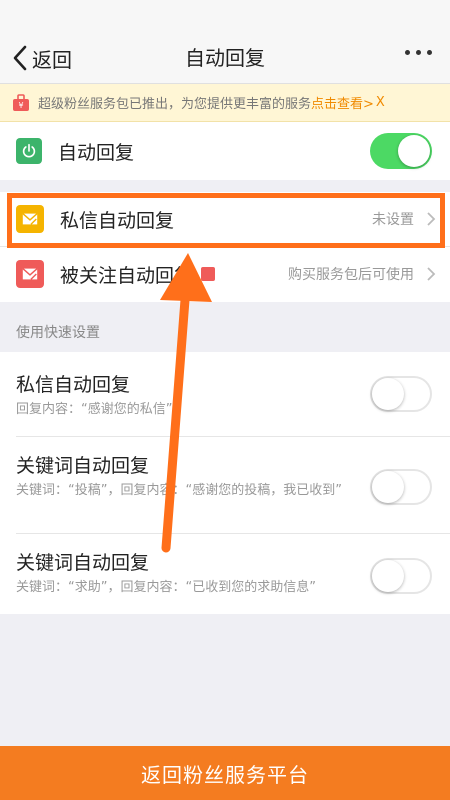 The width and height of the screenshot is (450, 800). I want to click on quick-setting-item: 关键词自动回复 关键词：“求助”，回复内容：“已收到您的求助信息”, so click(225, 574).